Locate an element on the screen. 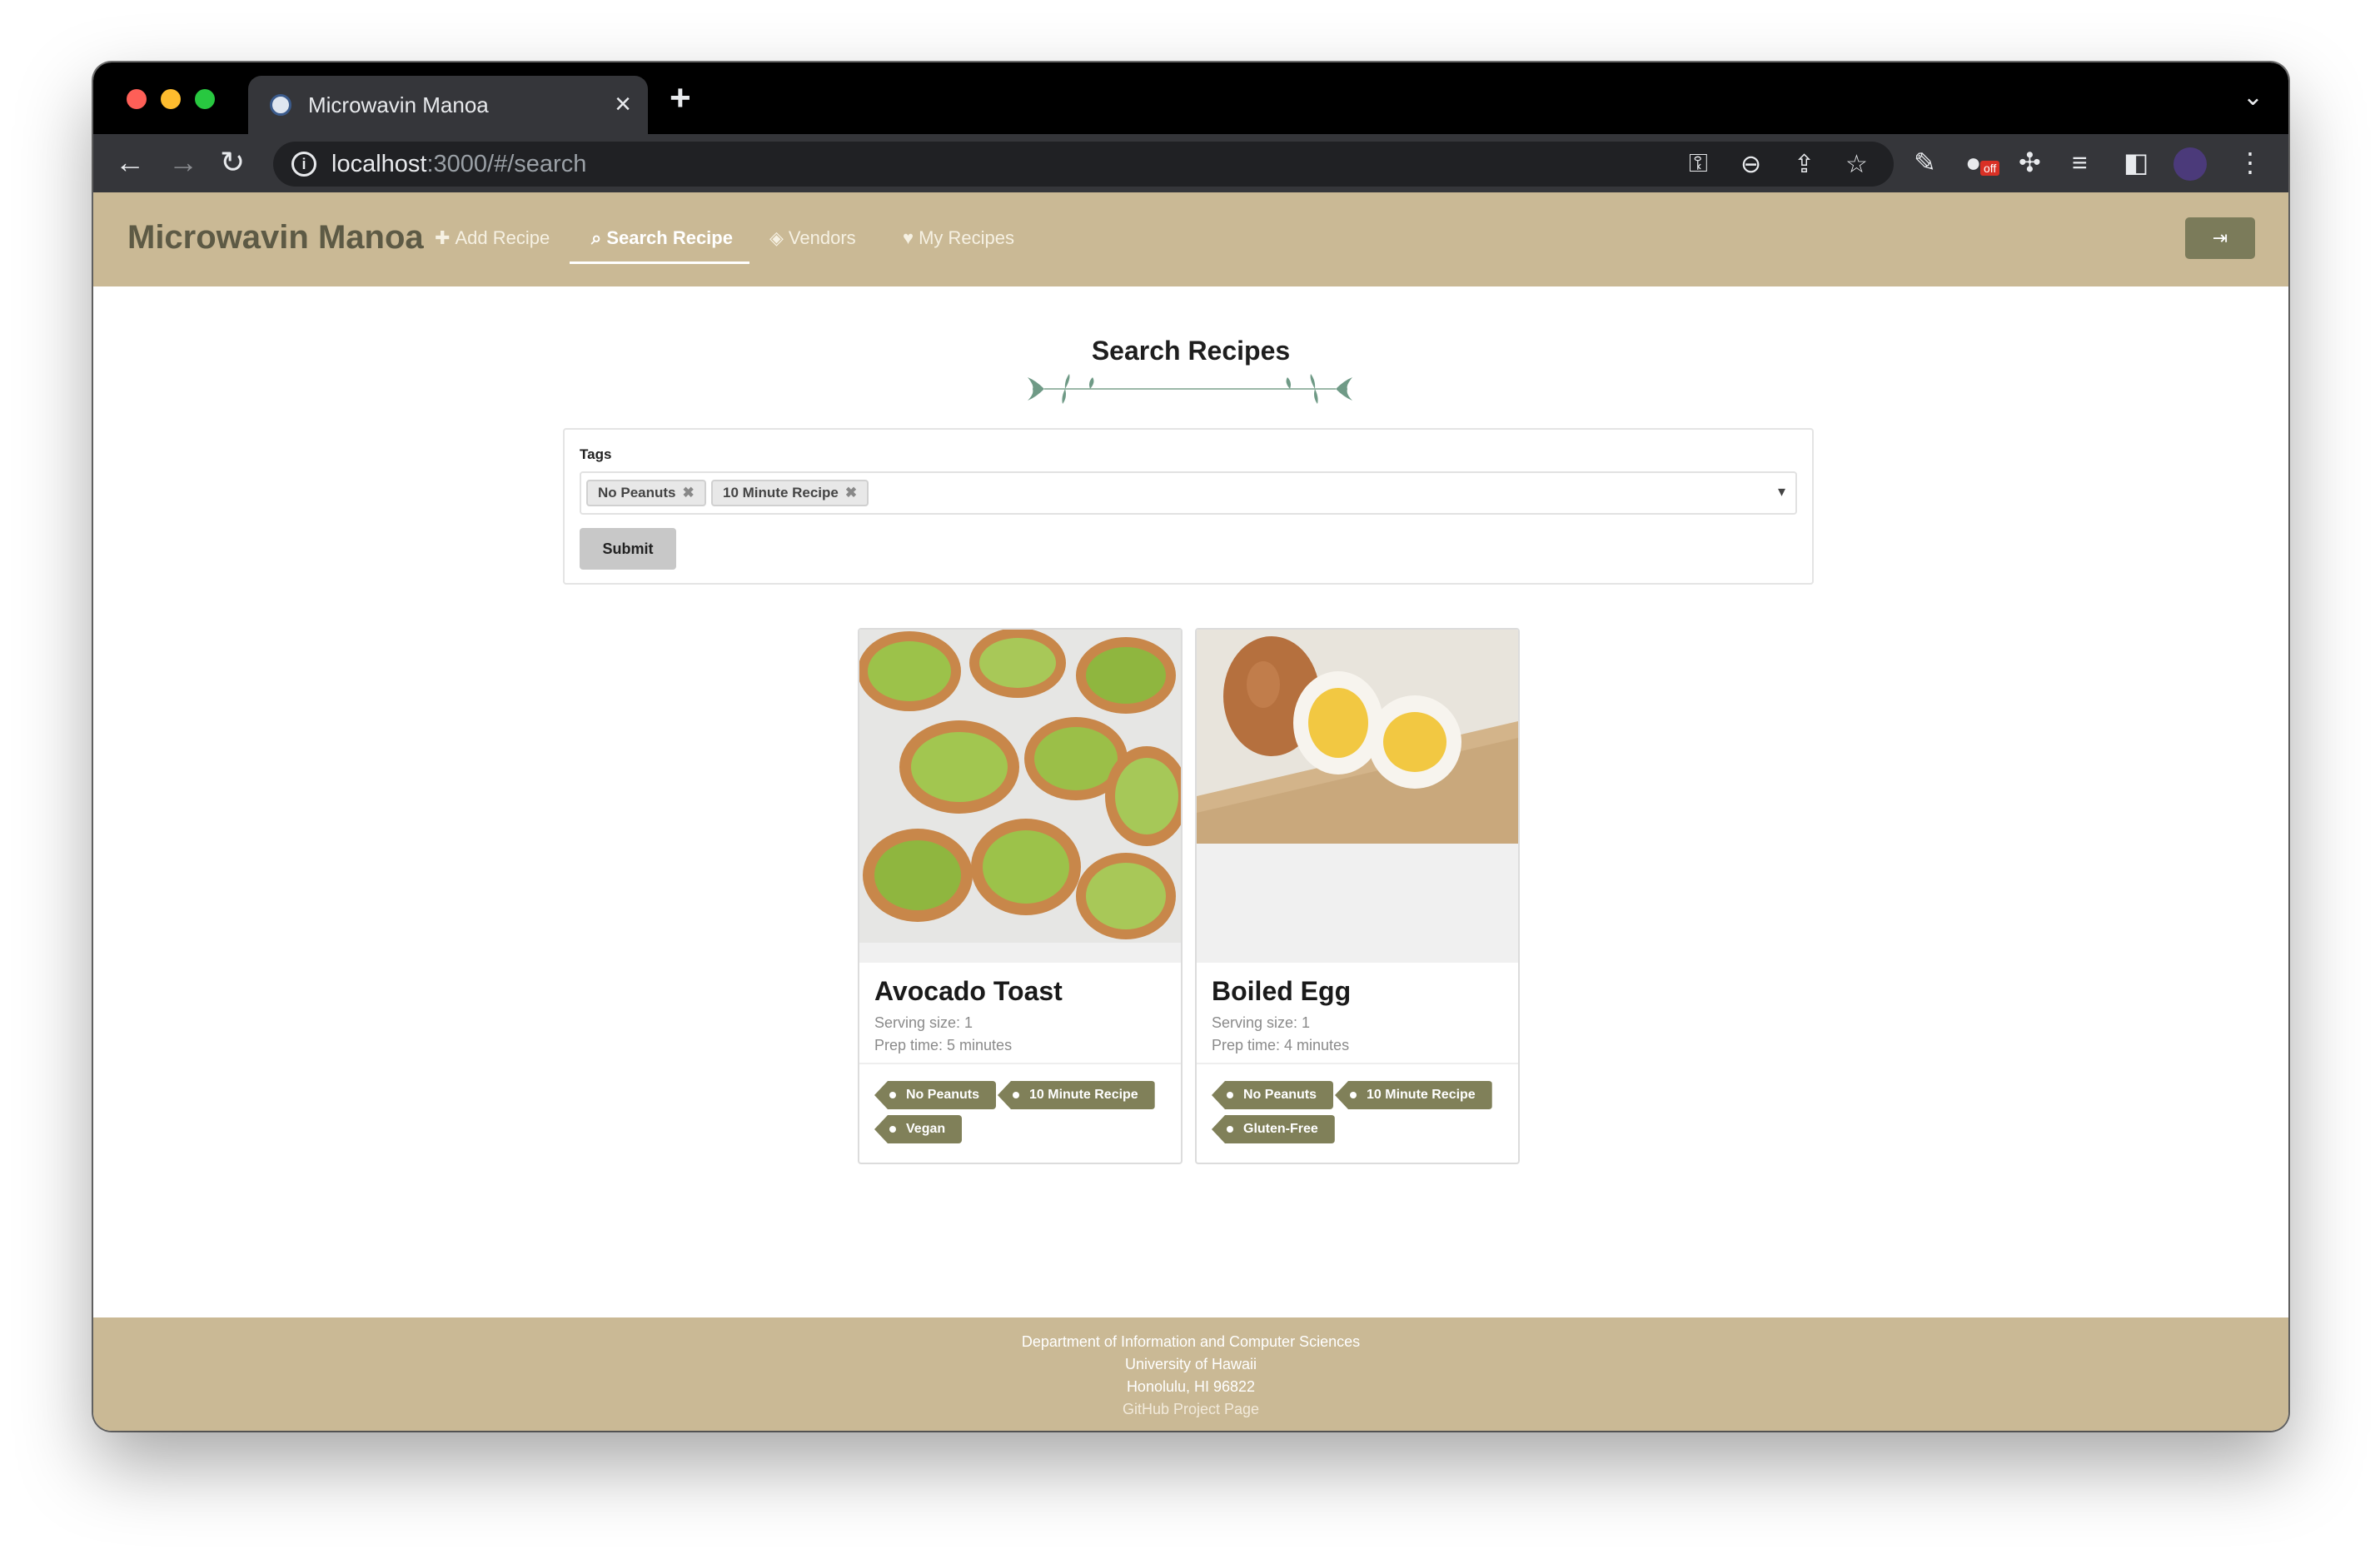  extension-off-badge: off is located at coordinates (1990, 168).